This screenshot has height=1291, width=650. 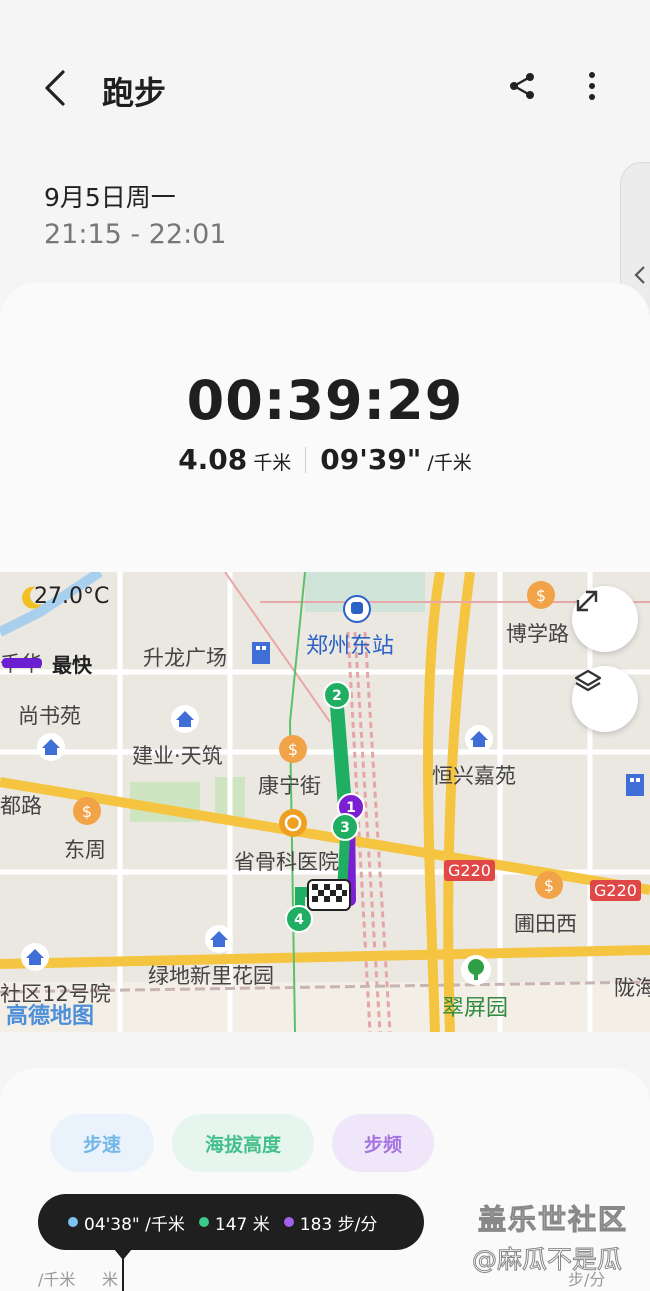 I want to click on map-label-cuiping: 翠屏园, so click(x=475, y=1008).